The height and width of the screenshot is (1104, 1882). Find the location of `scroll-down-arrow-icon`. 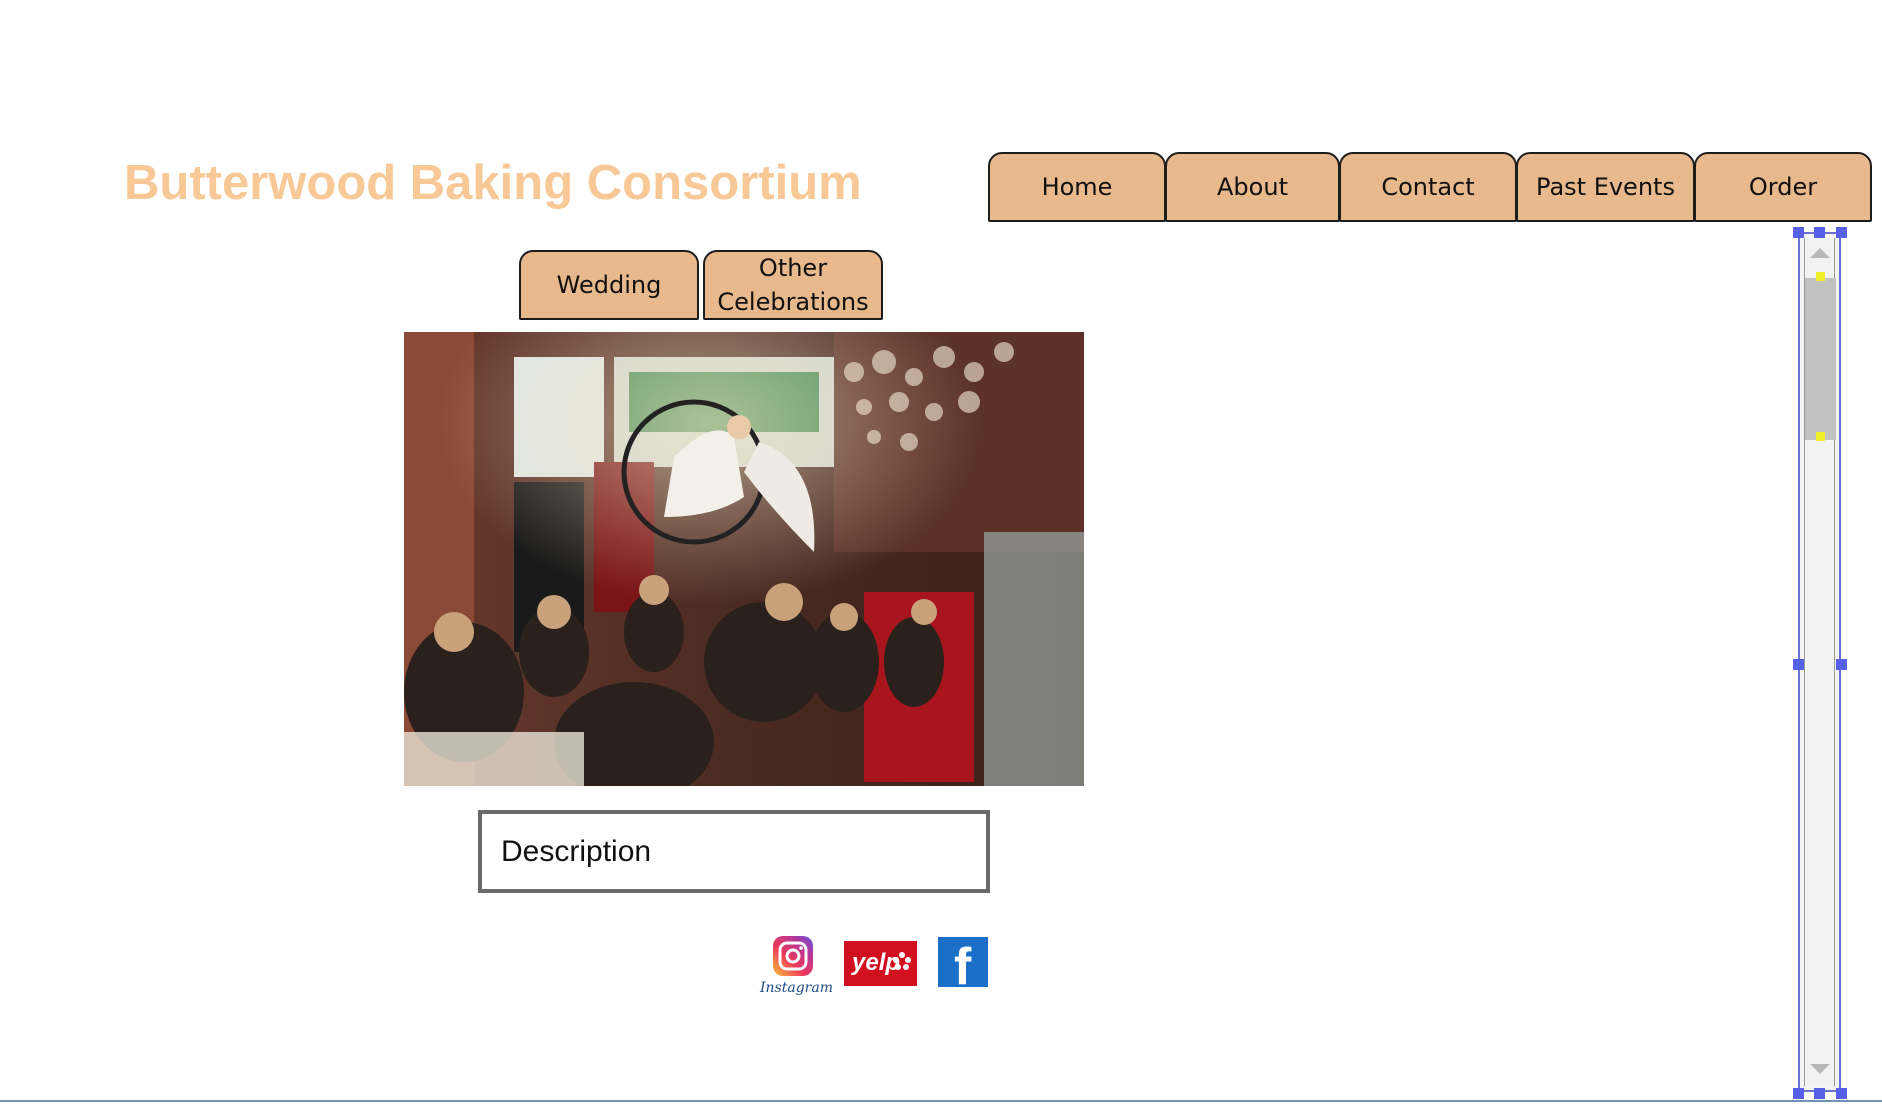

scroll-down-arrow-icon is located at coordinates (1820, 1070).